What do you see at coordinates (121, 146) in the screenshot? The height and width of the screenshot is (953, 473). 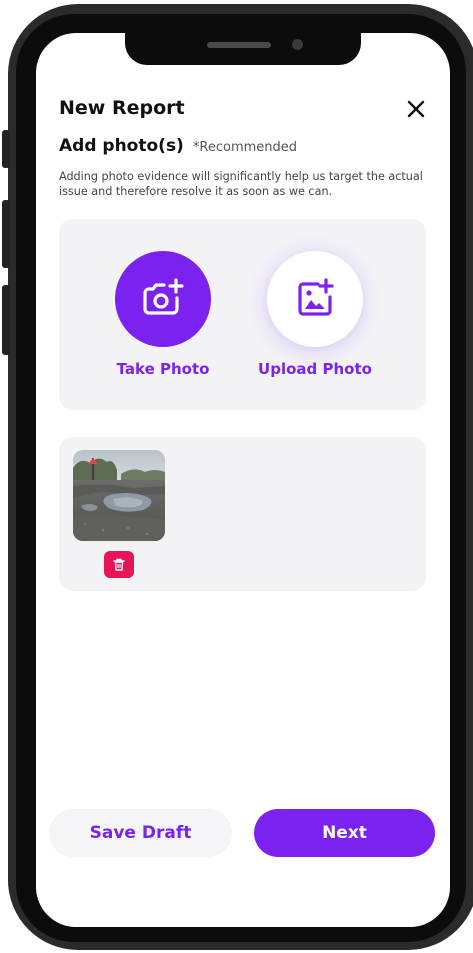 I see `section-title: Add photo(s)` at bounding box center [121, 146].